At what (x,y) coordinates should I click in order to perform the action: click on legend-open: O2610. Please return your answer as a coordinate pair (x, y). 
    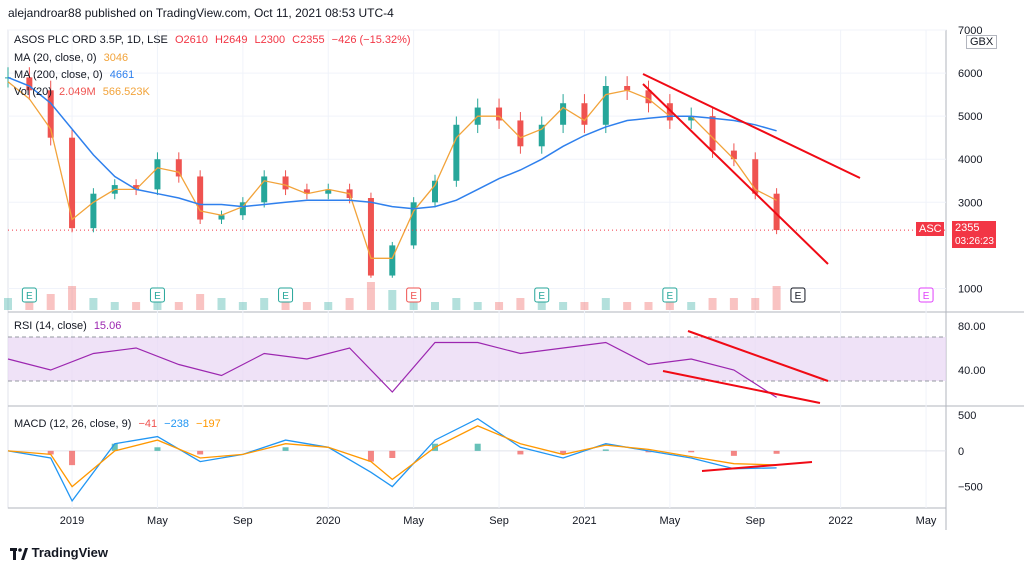
    Looking at the image, I should click on (191, 40).